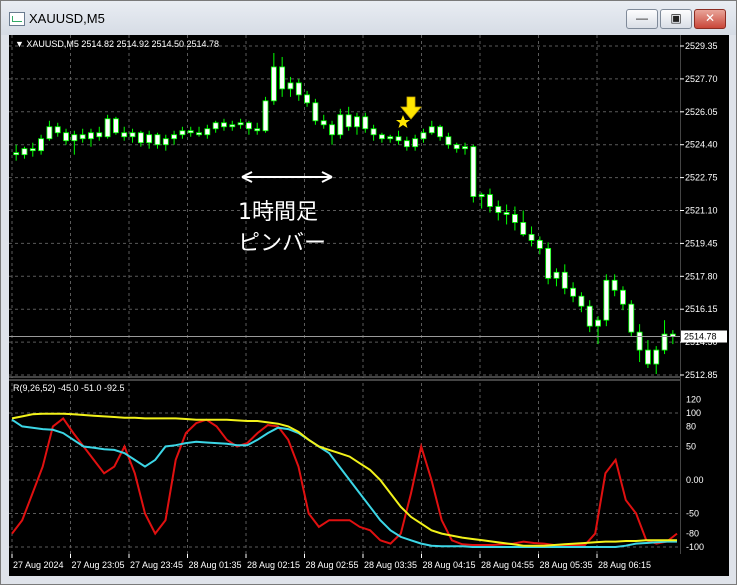 This screenshot has height=585, width=737. What do you see at coordinates (701, 243) in the screenshot?
I see `price-tick-label: 2519.45` at bounding box center [701, 243].